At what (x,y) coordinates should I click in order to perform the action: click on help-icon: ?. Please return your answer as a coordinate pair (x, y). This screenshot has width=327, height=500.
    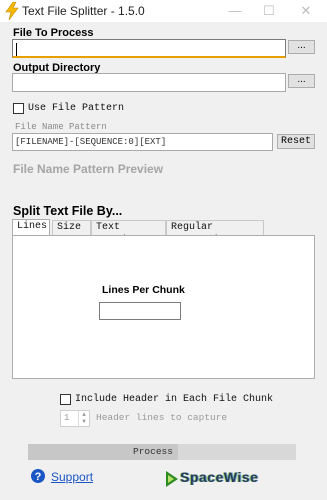
    Looking at the image, I should click on (38, 476).